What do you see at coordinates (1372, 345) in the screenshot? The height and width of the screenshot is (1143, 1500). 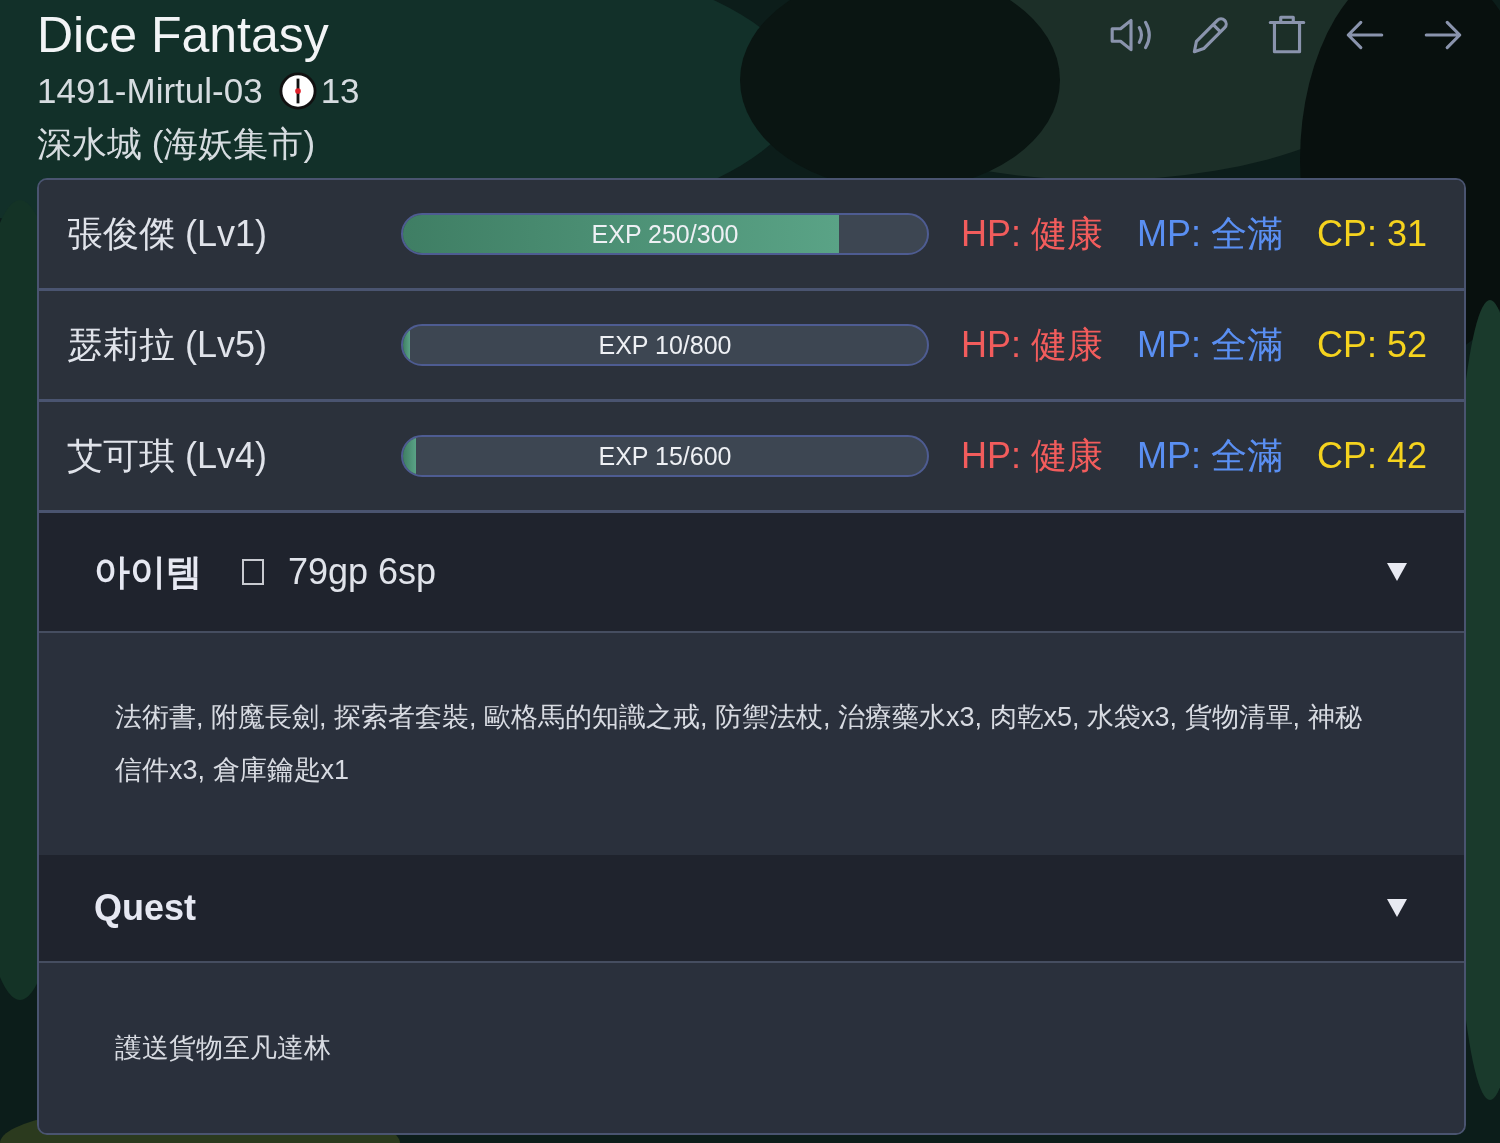 I see `cp-text: CP: 52` at bounding box center [1372, 345].